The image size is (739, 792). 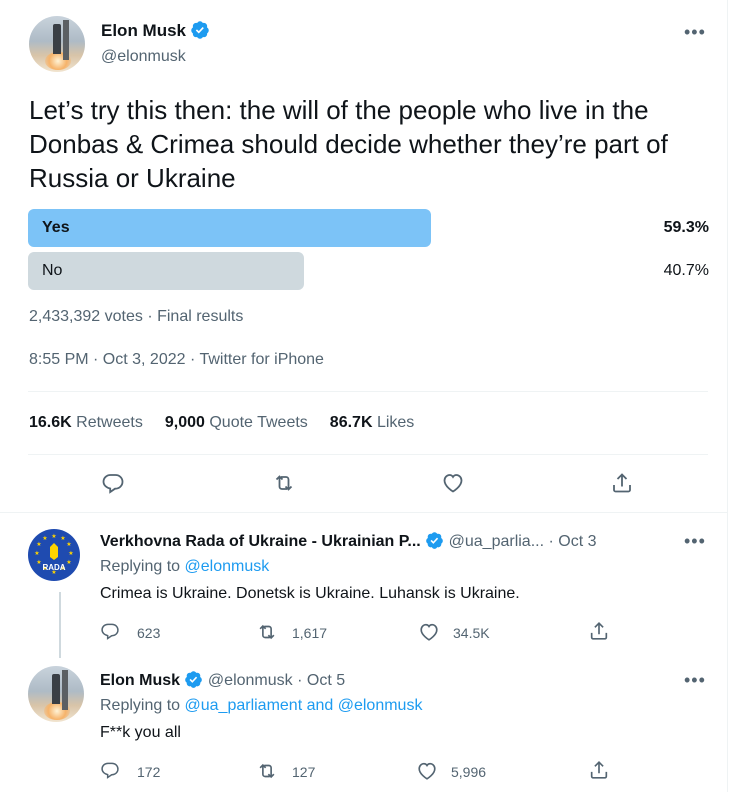 What do you see at coordinates (686, 270) in the screenshot?
I see `poll-option-percent: 40.7%` at bounding box center [686, 270].